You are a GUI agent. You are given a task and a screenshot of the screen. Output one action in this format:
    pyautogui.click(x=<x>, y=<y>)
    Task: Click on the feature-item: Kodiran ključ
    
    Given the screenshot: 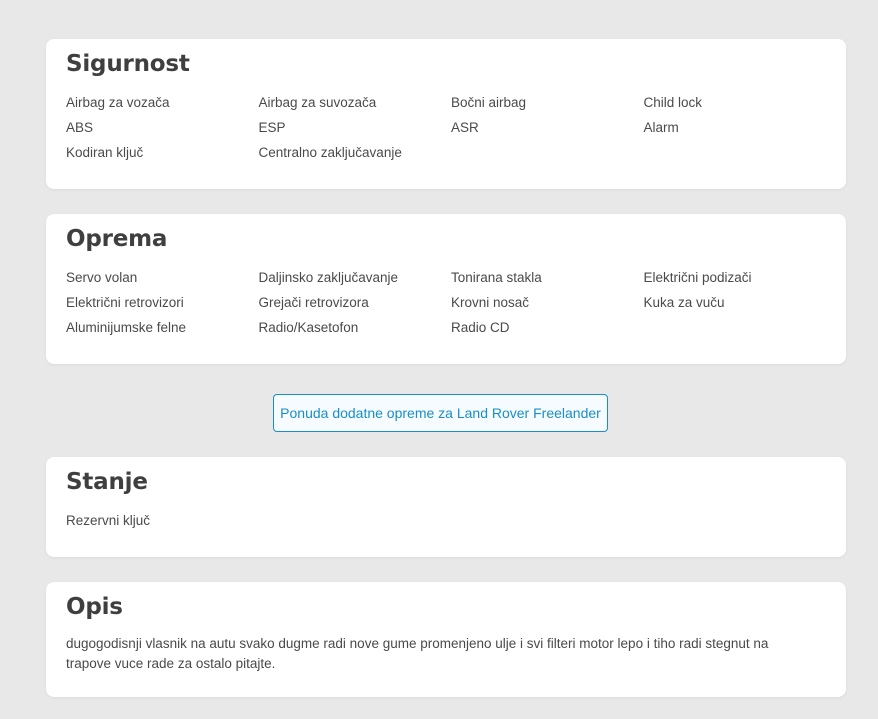 What is the action you would take?
    pyautogui.click(x=105, y=152)
    